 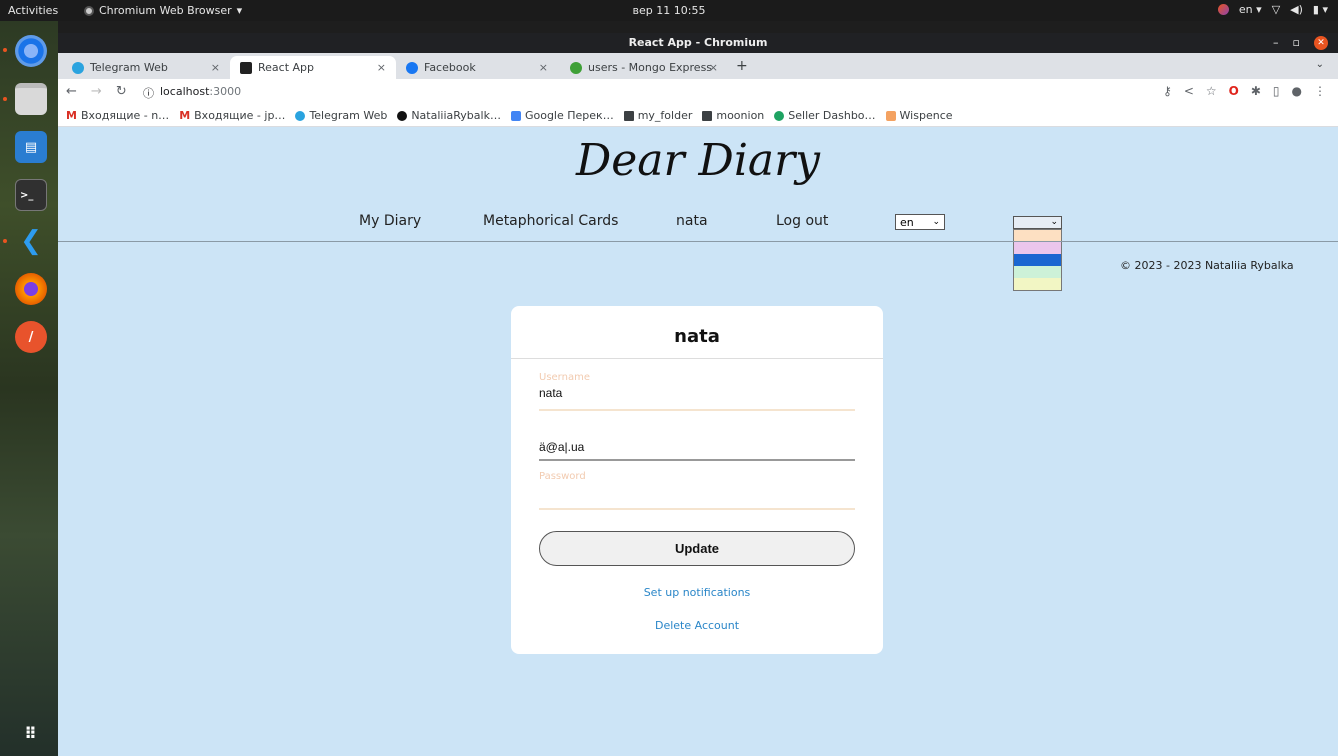 What do you see at coordinates (1296, 43) in the screenshot?
I see `maximize-icon: ▫` at bounding box center [1296, 43].